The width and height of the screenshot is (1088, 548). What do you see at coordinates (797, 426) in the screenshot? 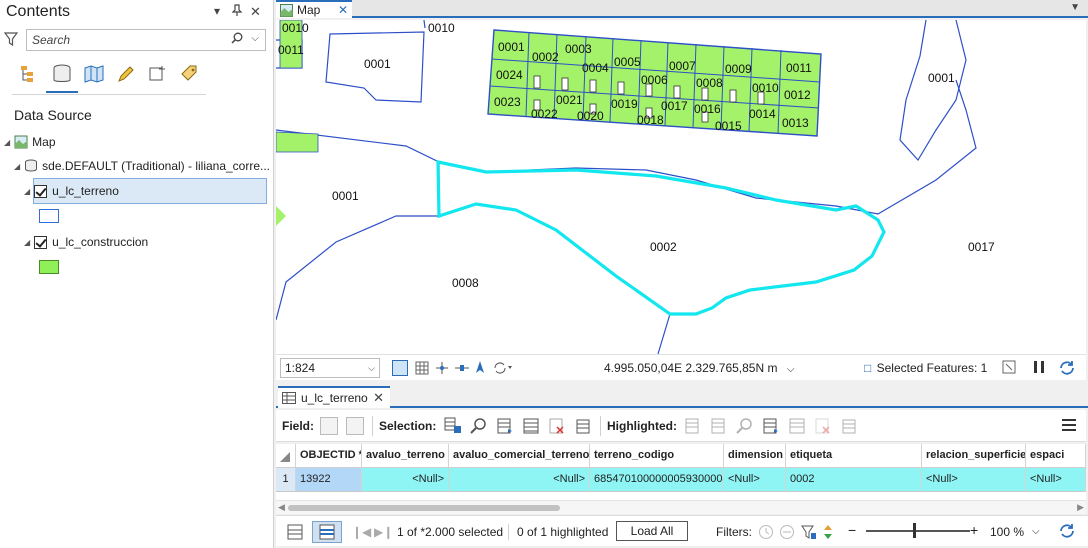
I see `highlight-all-icon` at bounding box center [797, 426].